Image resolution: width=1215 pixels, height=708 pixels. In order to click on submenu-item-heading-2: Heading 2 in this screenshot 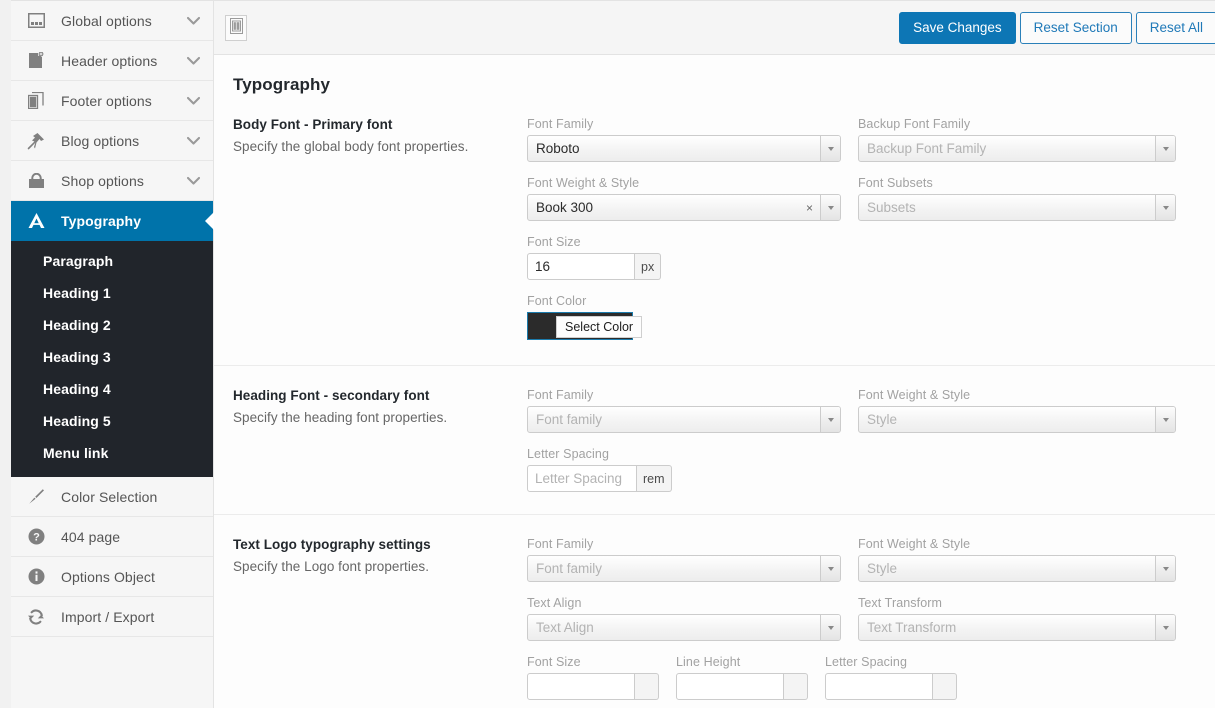, I will do `click(112, 325)`.